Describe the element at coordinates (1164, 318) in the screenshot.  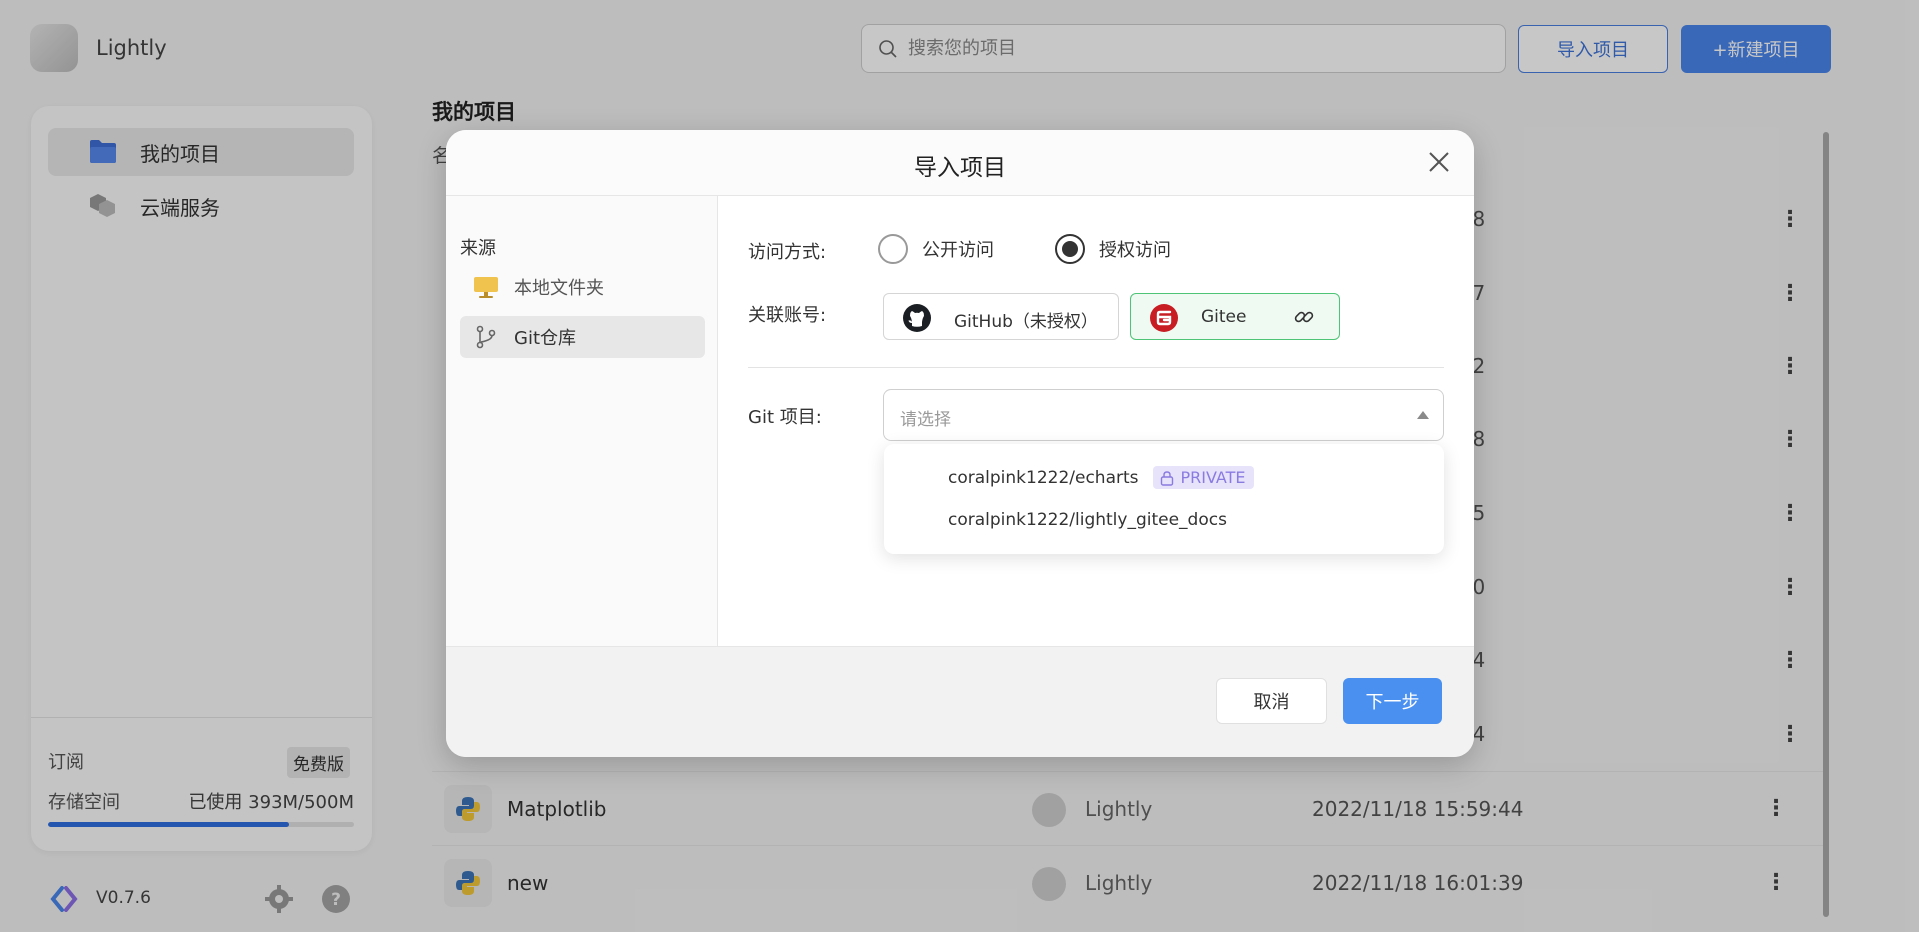
I see `gitee-icon` at that location.